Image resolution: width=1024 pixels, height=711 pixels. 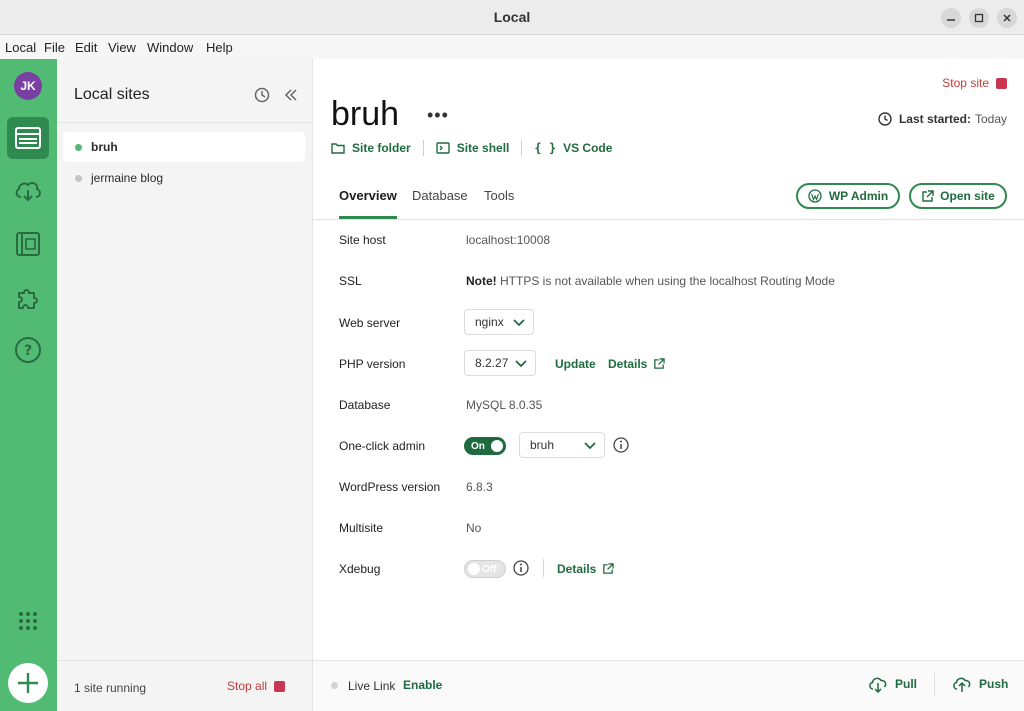 I want to click on site-shell-link: Site shell, so click(x=472, y=148).